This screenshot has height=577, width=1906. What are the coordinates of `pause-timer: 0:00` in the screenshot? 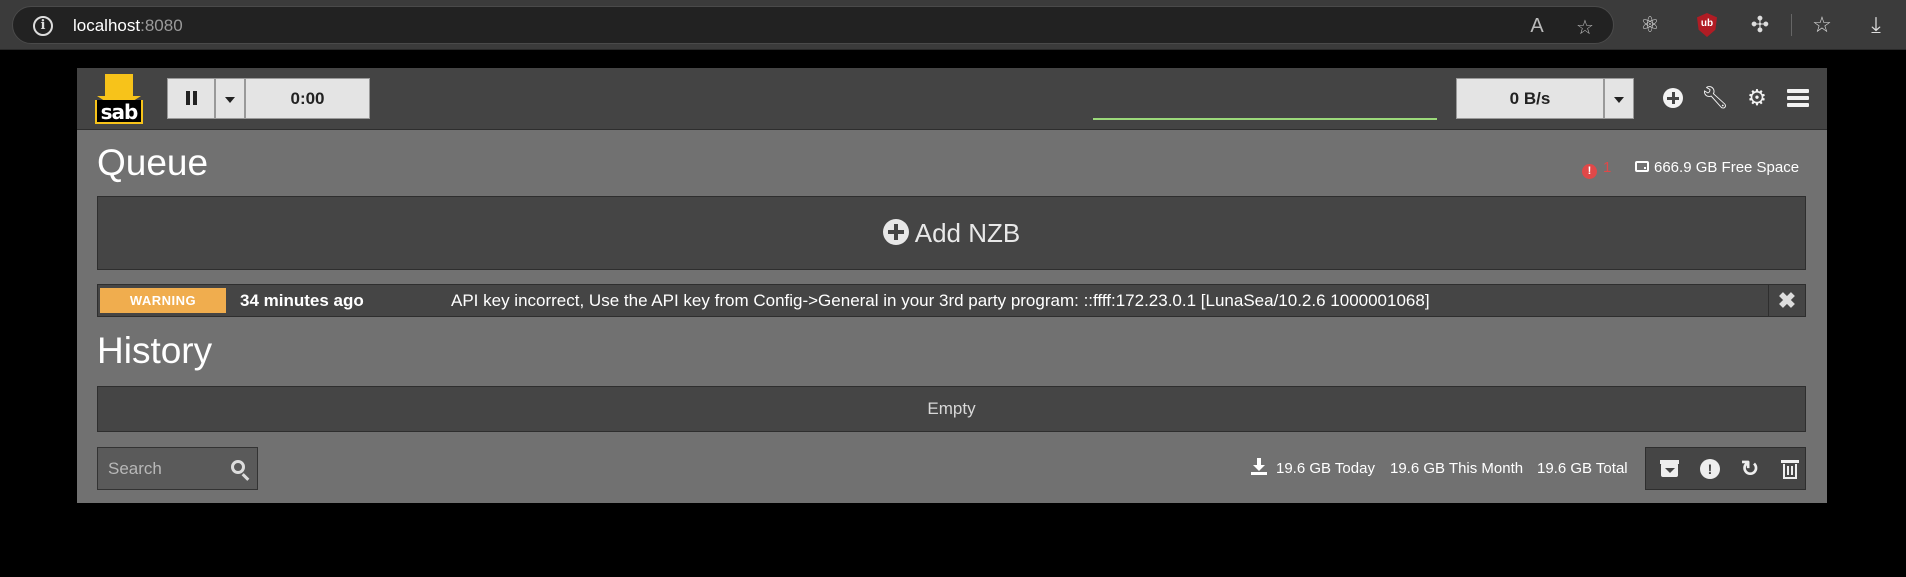 It's located at (307, 98).